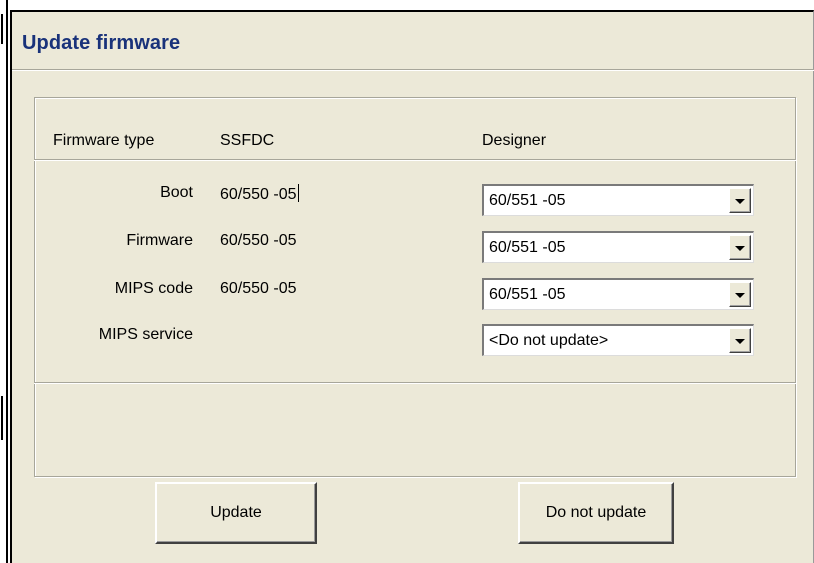 The height and width of the screenshot is (563, 814). I want to click on do-not-update-button: Do not update, so click(596, 513).